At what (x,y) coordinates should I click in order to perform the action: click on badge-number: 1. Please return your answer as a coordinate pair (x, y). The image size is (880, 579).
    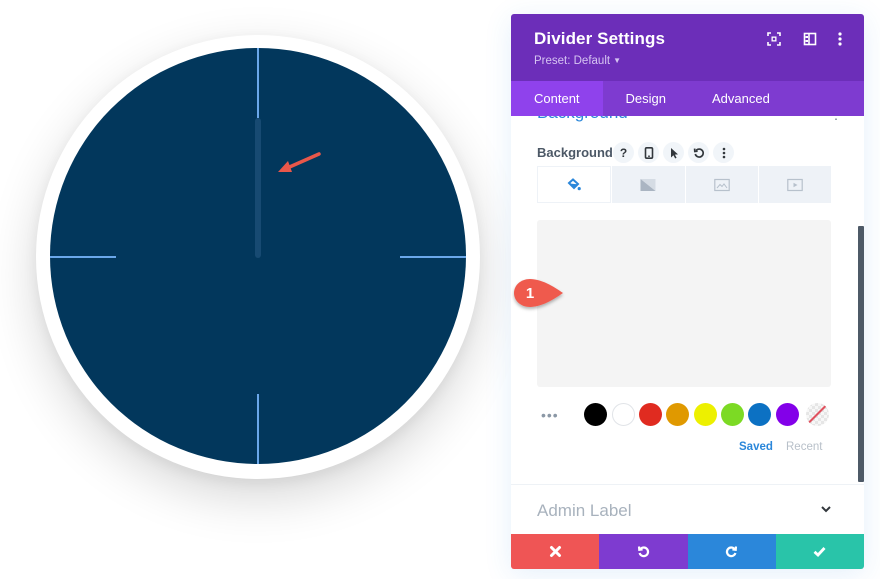
    Looking at the image, I should click on (530, 293).